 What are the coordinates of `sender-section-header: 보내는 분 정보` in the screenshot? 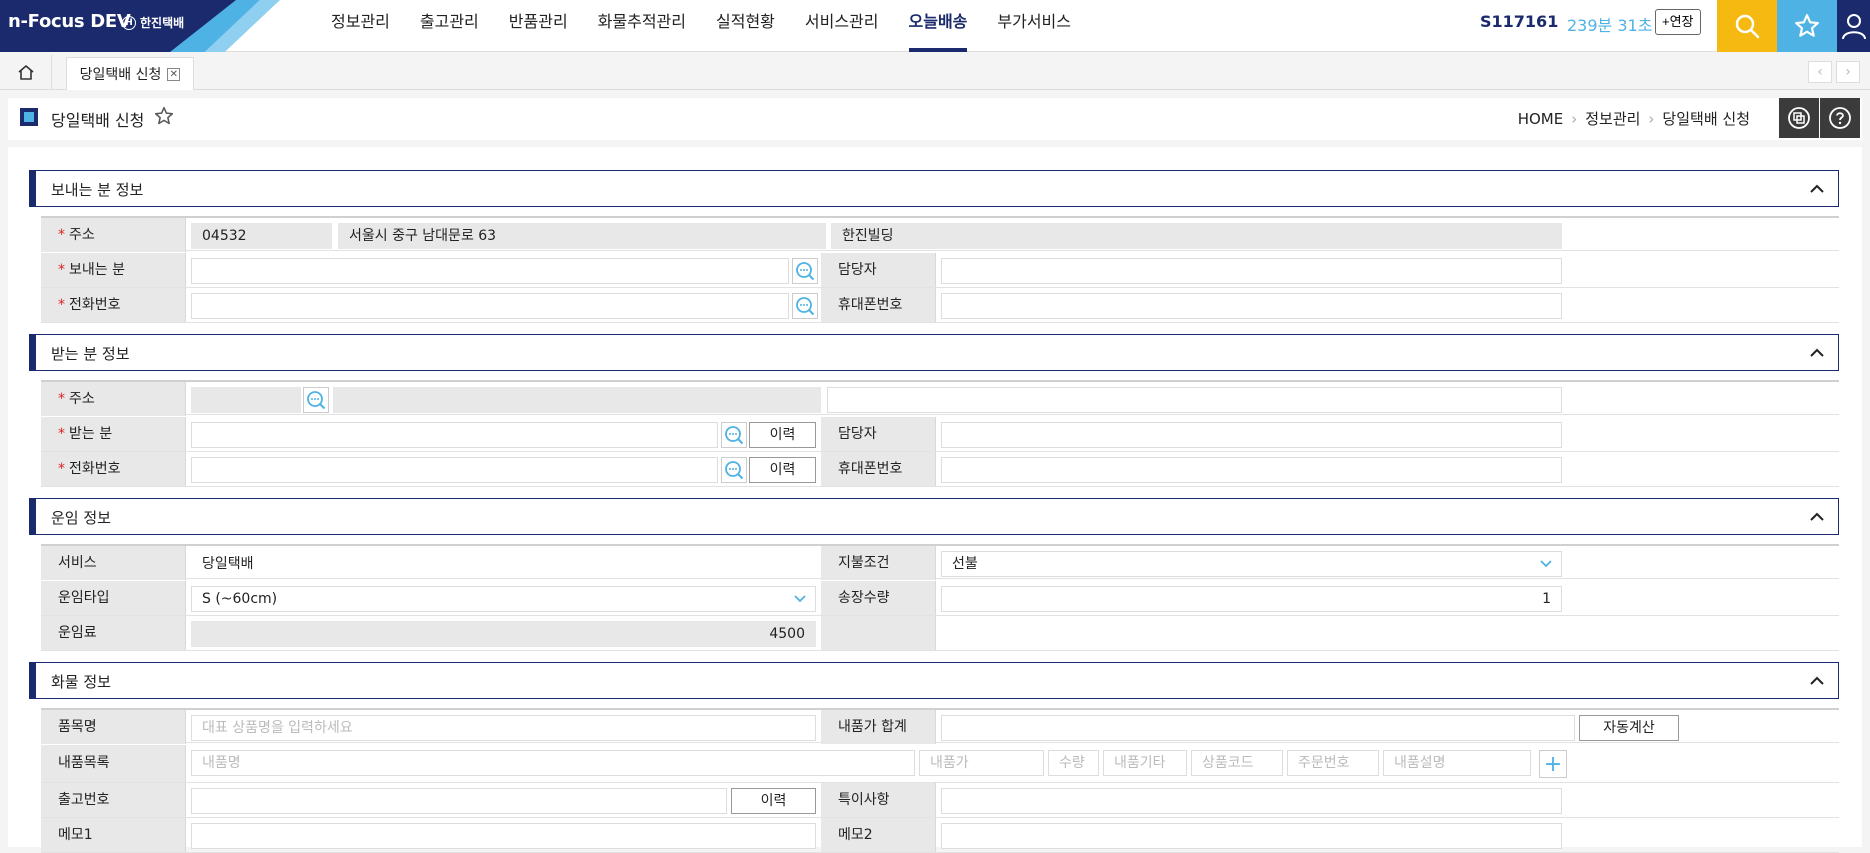 It's located at (934, 188).